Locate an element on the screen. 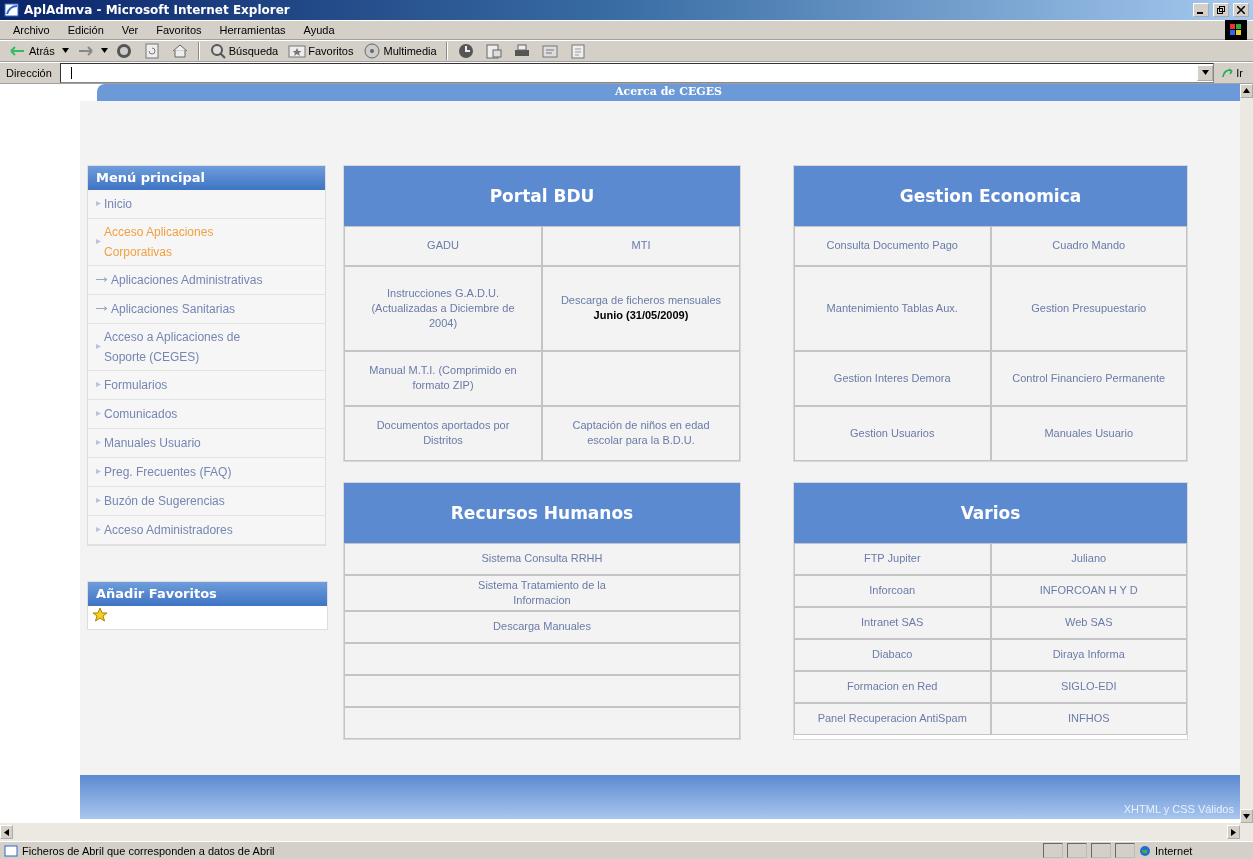 The width and height of the screenshot is (1253, 859). menu-item: Ver is located at coordinates (130, 29).